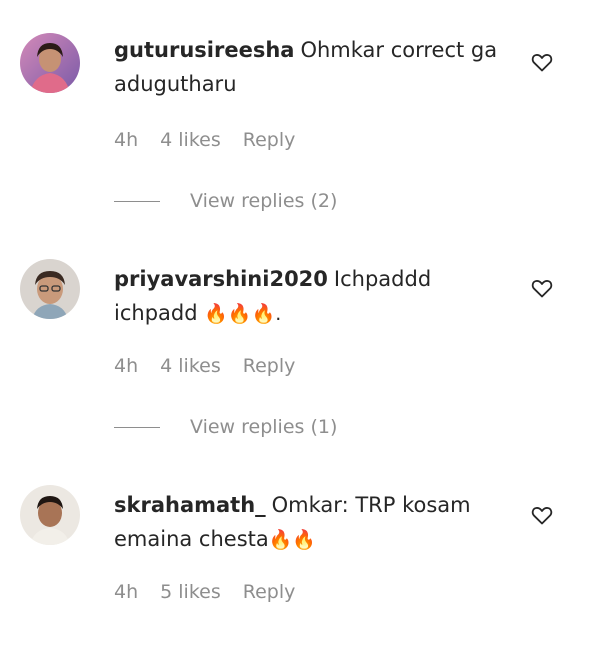 The height and width of the screenshot is (649, 600). I want to click on fire-emoji: 🔥🔥🔥., so click(243, 314).